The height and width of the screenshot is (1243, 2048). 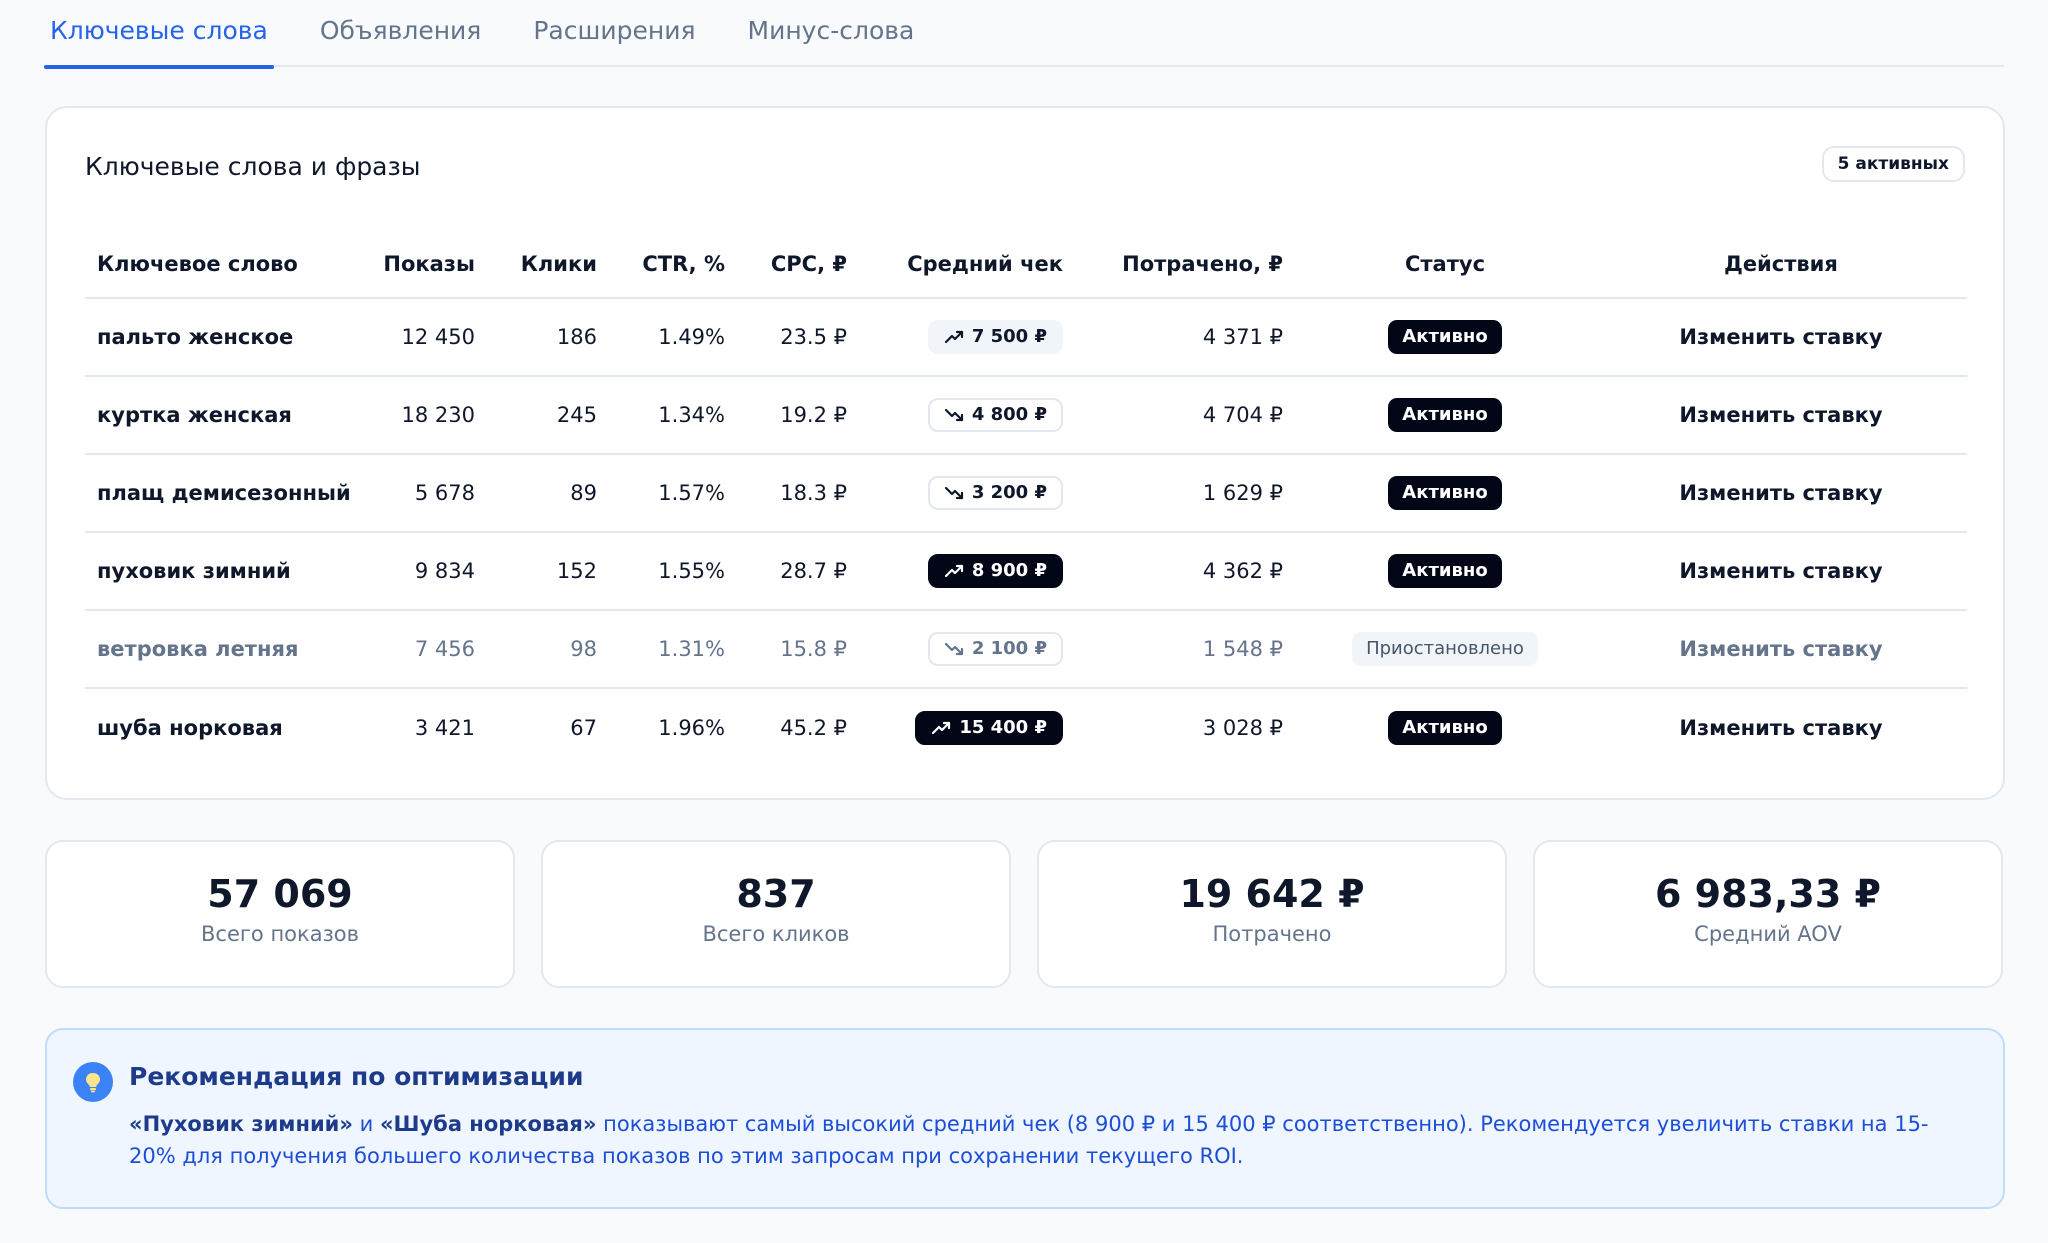 What do you see at coordinates (93, 1082) in the screenshot?
I see `lightbulb-icon` at bounding box center [93, 1082].